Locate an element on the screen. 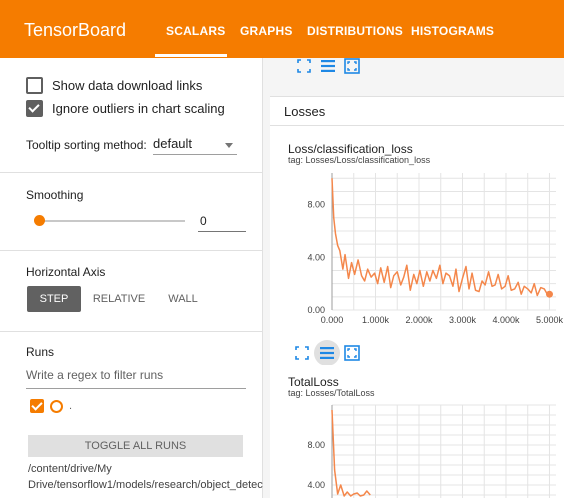 The width and height of the screenshot is (564, 498). run-radio-icon is located at coordinates (56, 406).